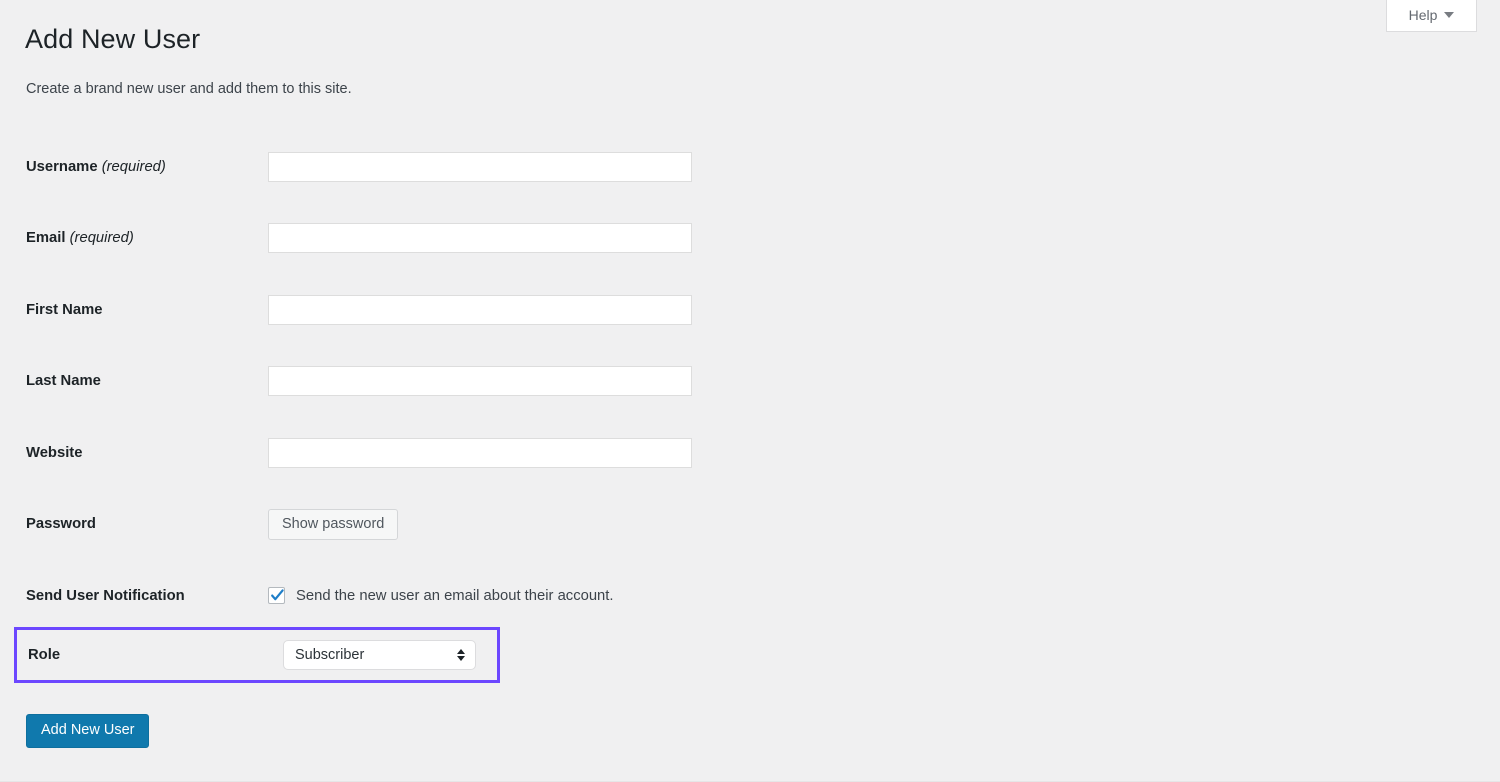 This screenshot has height=782, width=1500. Describe the element at coordinates (461, 655) in the screenshot. I see `up-down-stepper-icon` at that location.